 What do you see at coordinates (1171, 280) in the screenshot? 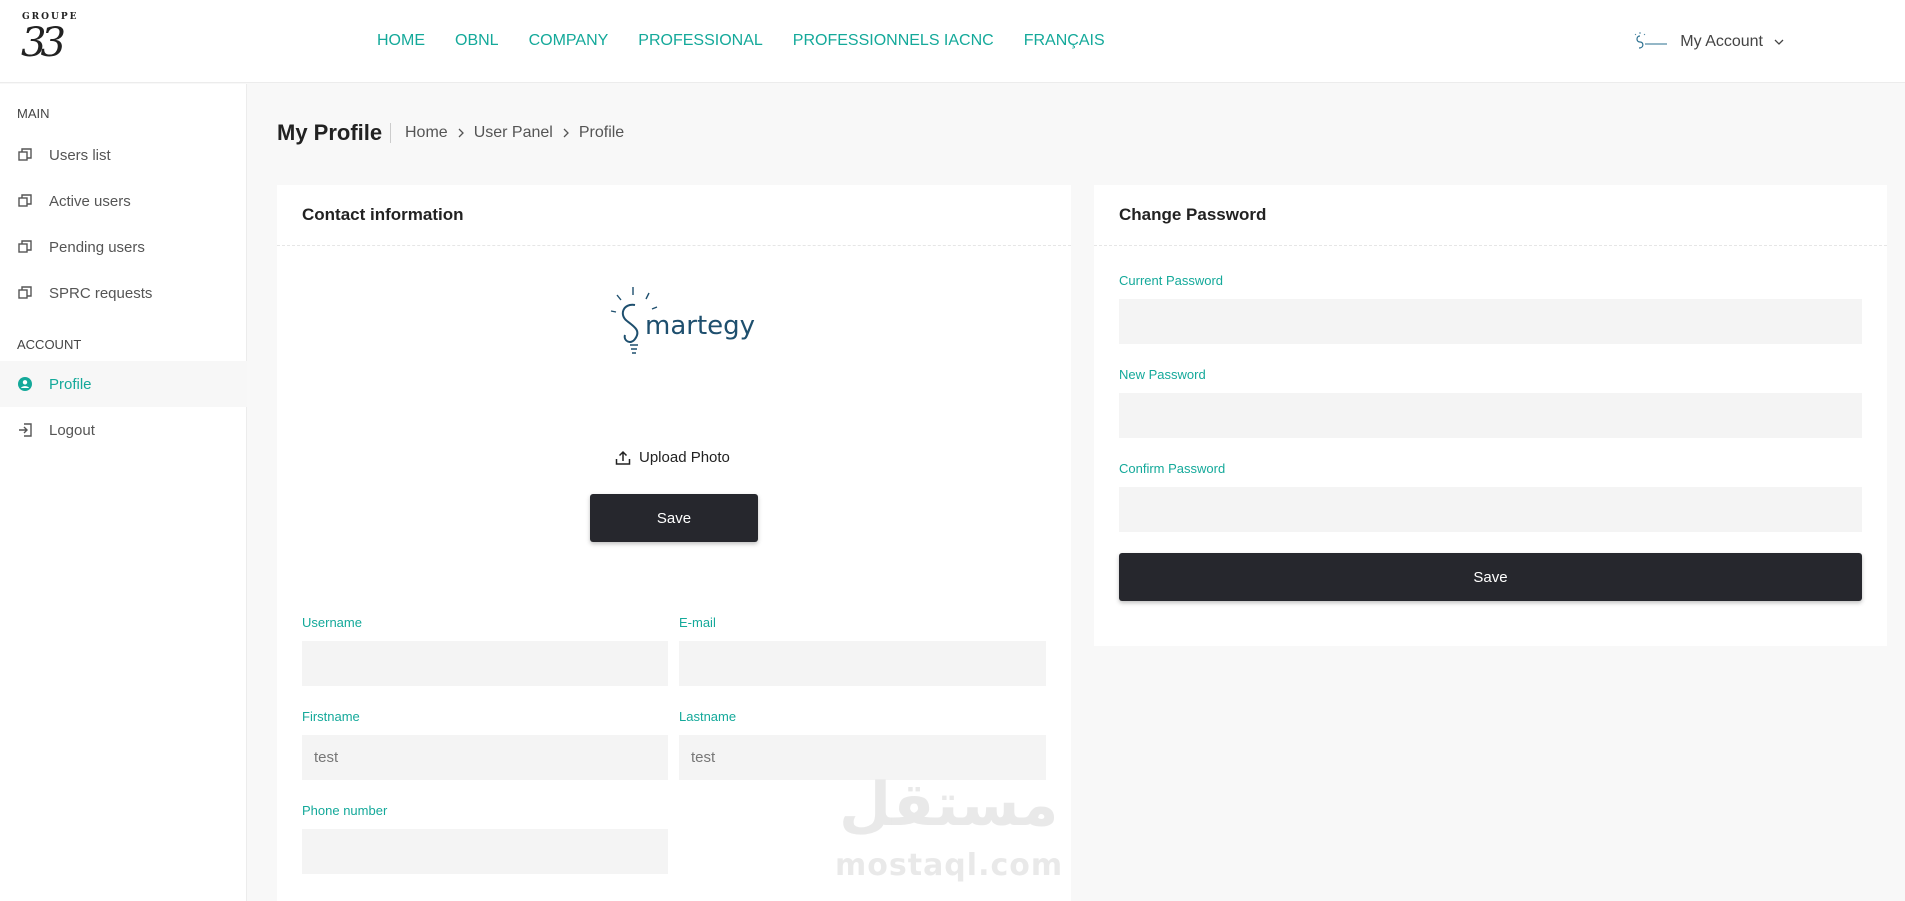
I see `current-password-label: Current Password` at bounding box center [1171, 280].